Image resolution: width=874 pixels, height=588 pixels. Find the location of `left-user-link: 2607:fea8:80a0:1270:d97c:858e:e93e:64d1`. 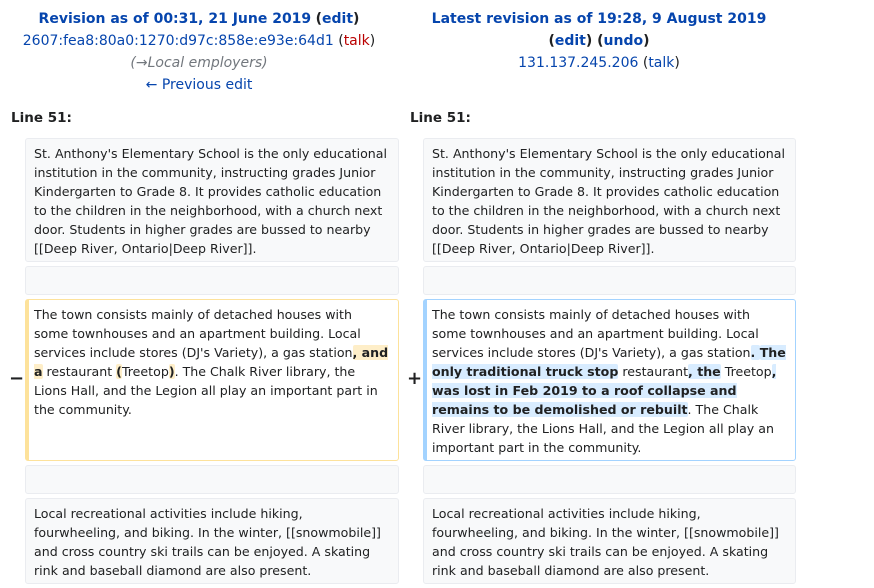

left-user-link: 2607:fea8:80a0:1270:d97c:858e:e93e:64d1 is located at coordinates (178, 41).